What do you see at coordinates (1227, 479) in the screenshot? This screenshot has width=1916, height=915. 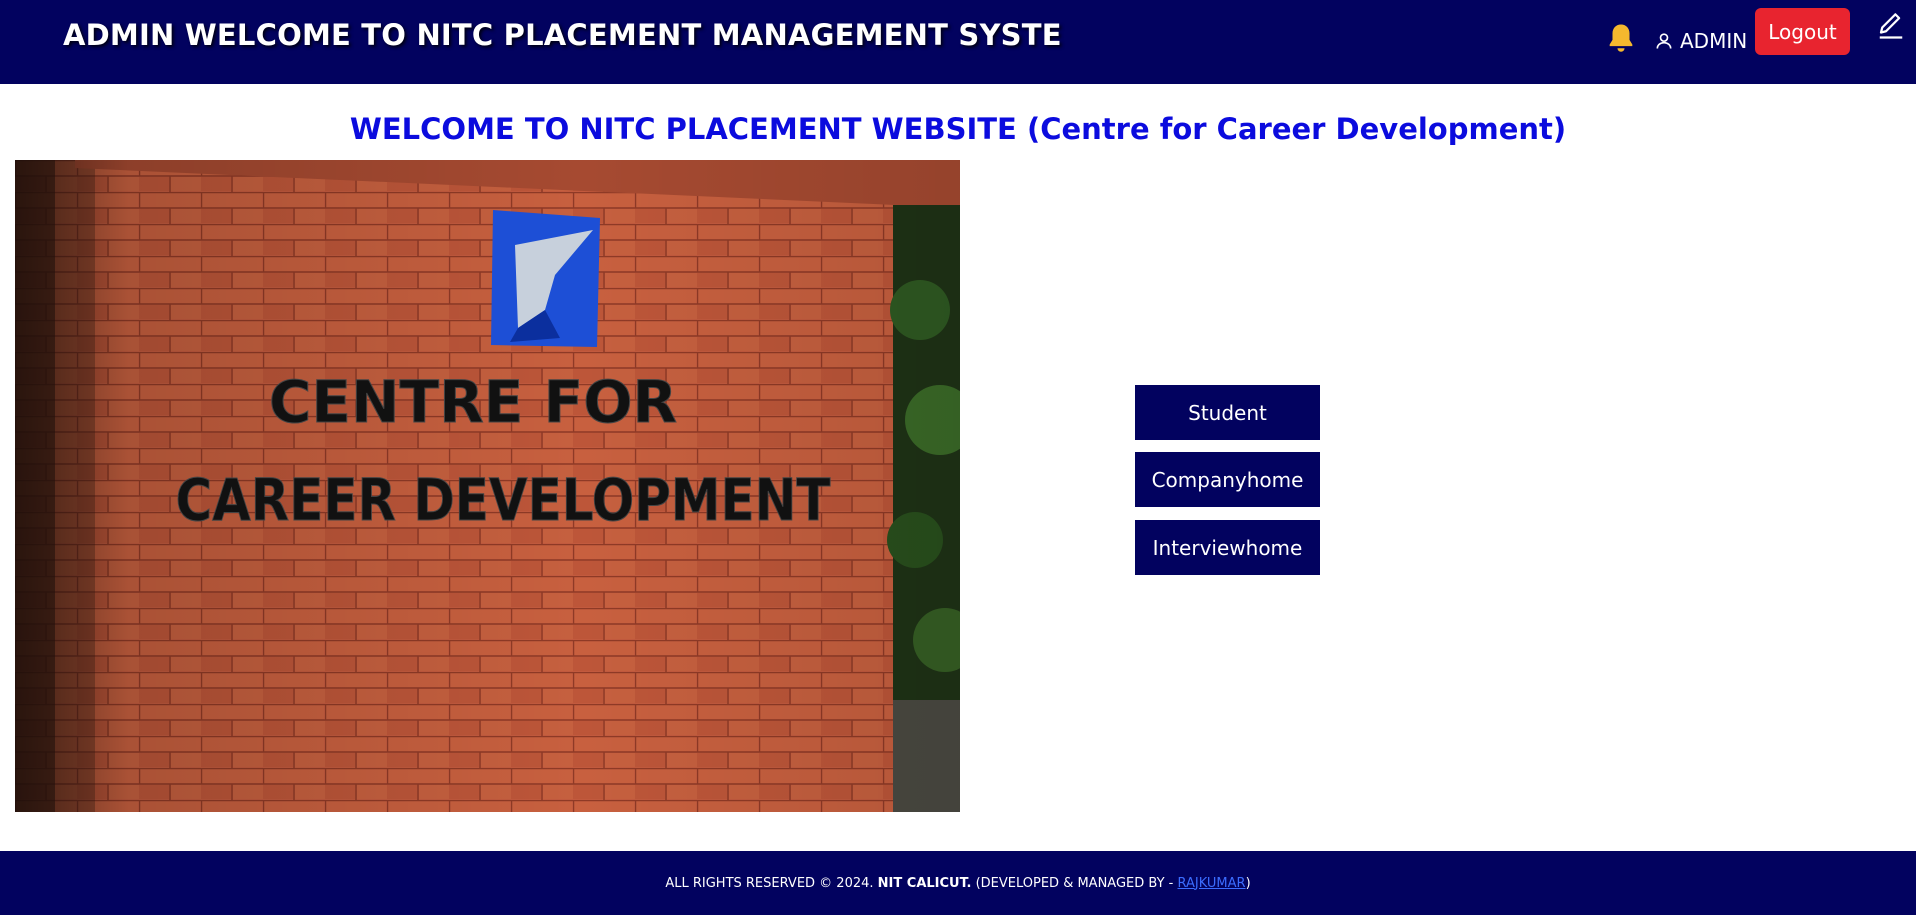 I see `companyhome-button: Companyhome` at bounding box center [1227, 479].